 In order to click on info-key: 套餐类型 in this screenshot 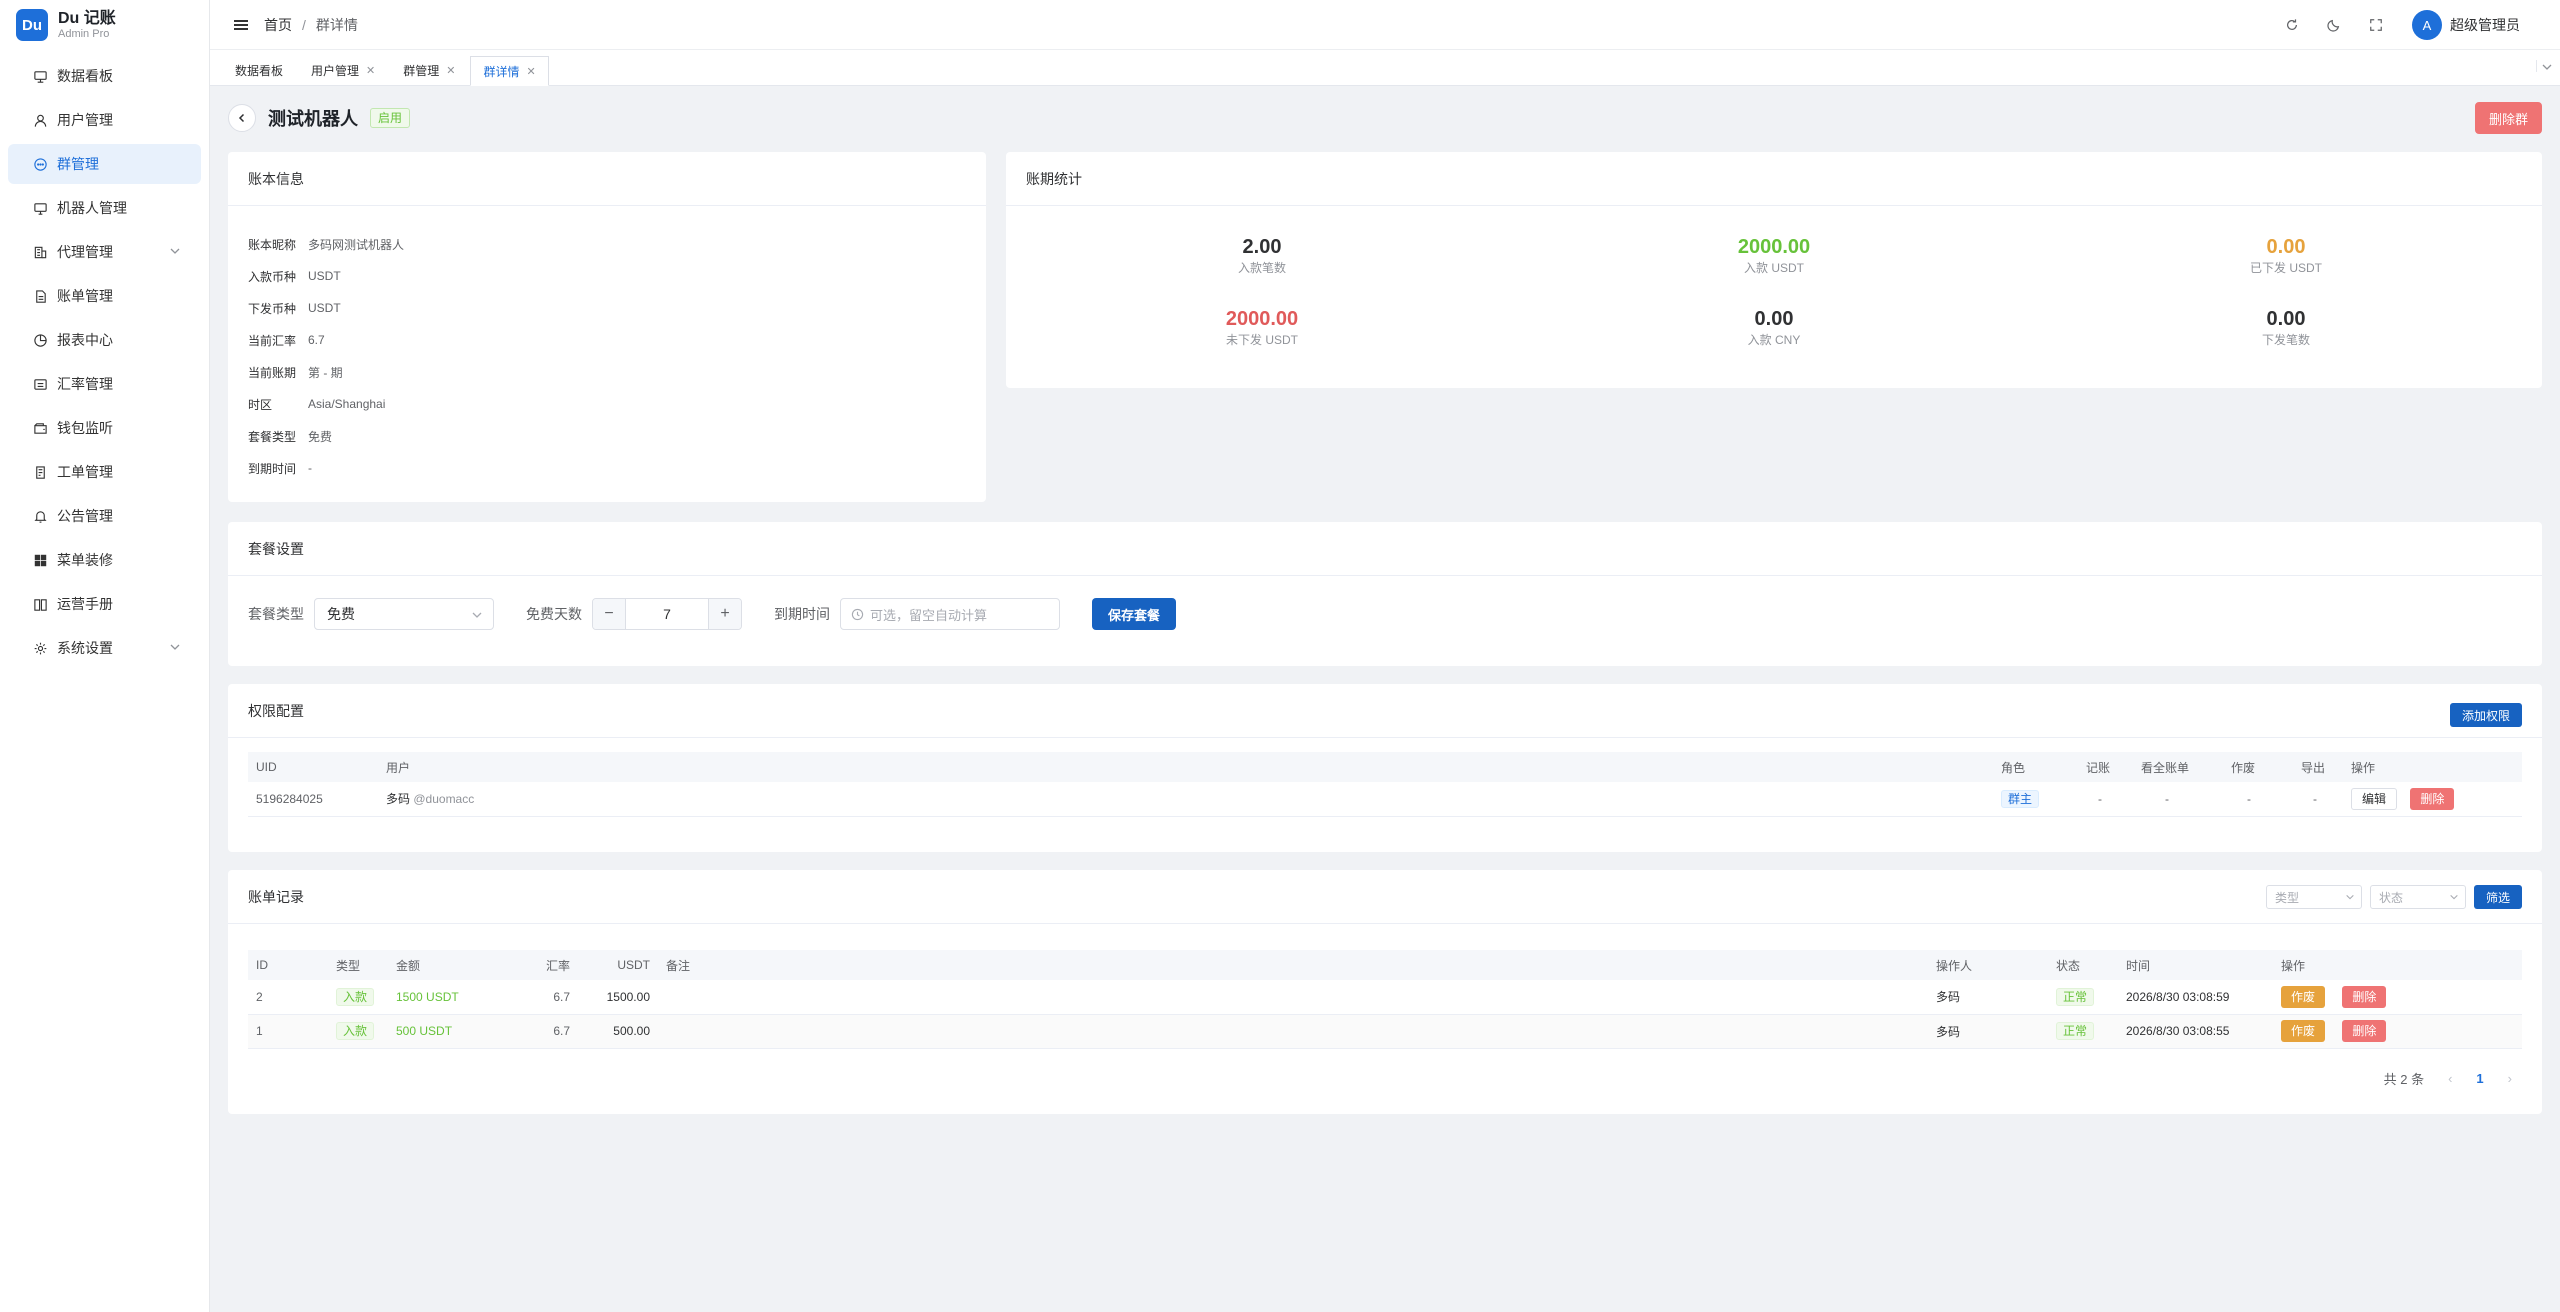, I will do `click(272, 436)`.